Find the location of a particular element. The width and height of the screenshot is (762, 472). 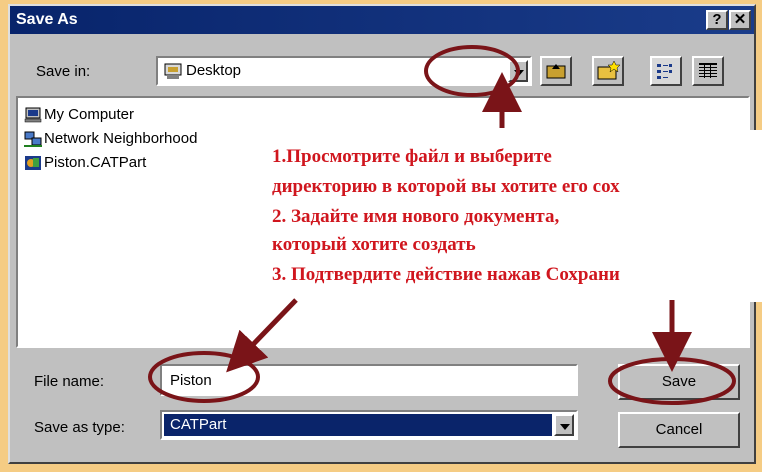

instruction-line: который хотите создать is located at coordinates (374, 244).